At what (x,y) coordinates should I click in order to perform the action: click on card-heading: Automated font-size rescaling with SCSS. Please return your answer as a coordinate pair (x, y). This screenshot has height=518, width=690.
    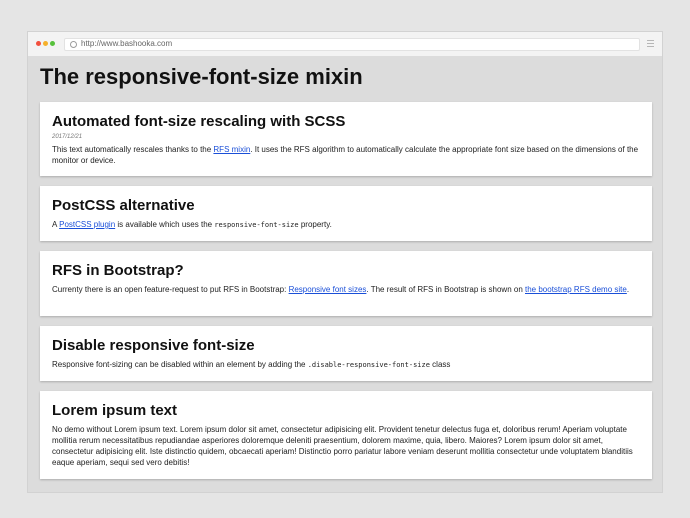
    Looking at the image, I should click on (199, 121).